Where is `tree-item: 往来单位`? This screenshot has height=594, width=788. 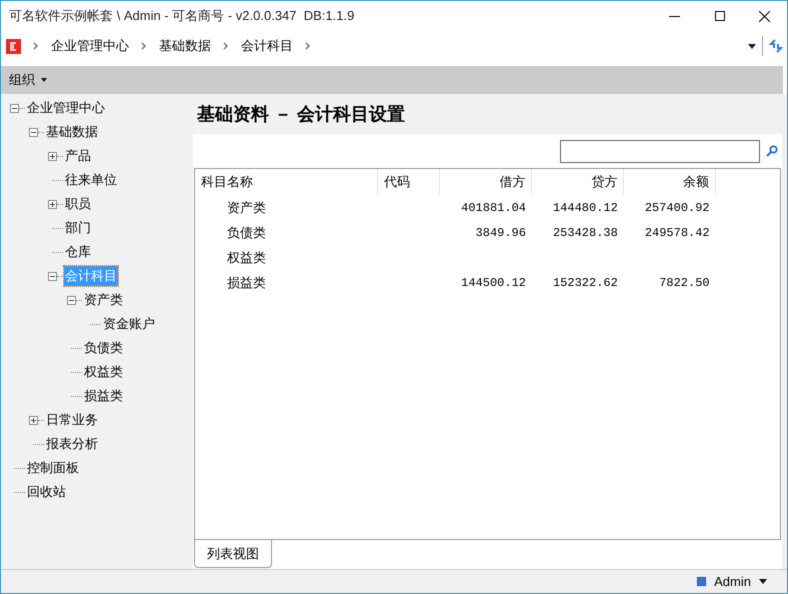
tree-item: 往来单位 is located at coordinates (91, 180).